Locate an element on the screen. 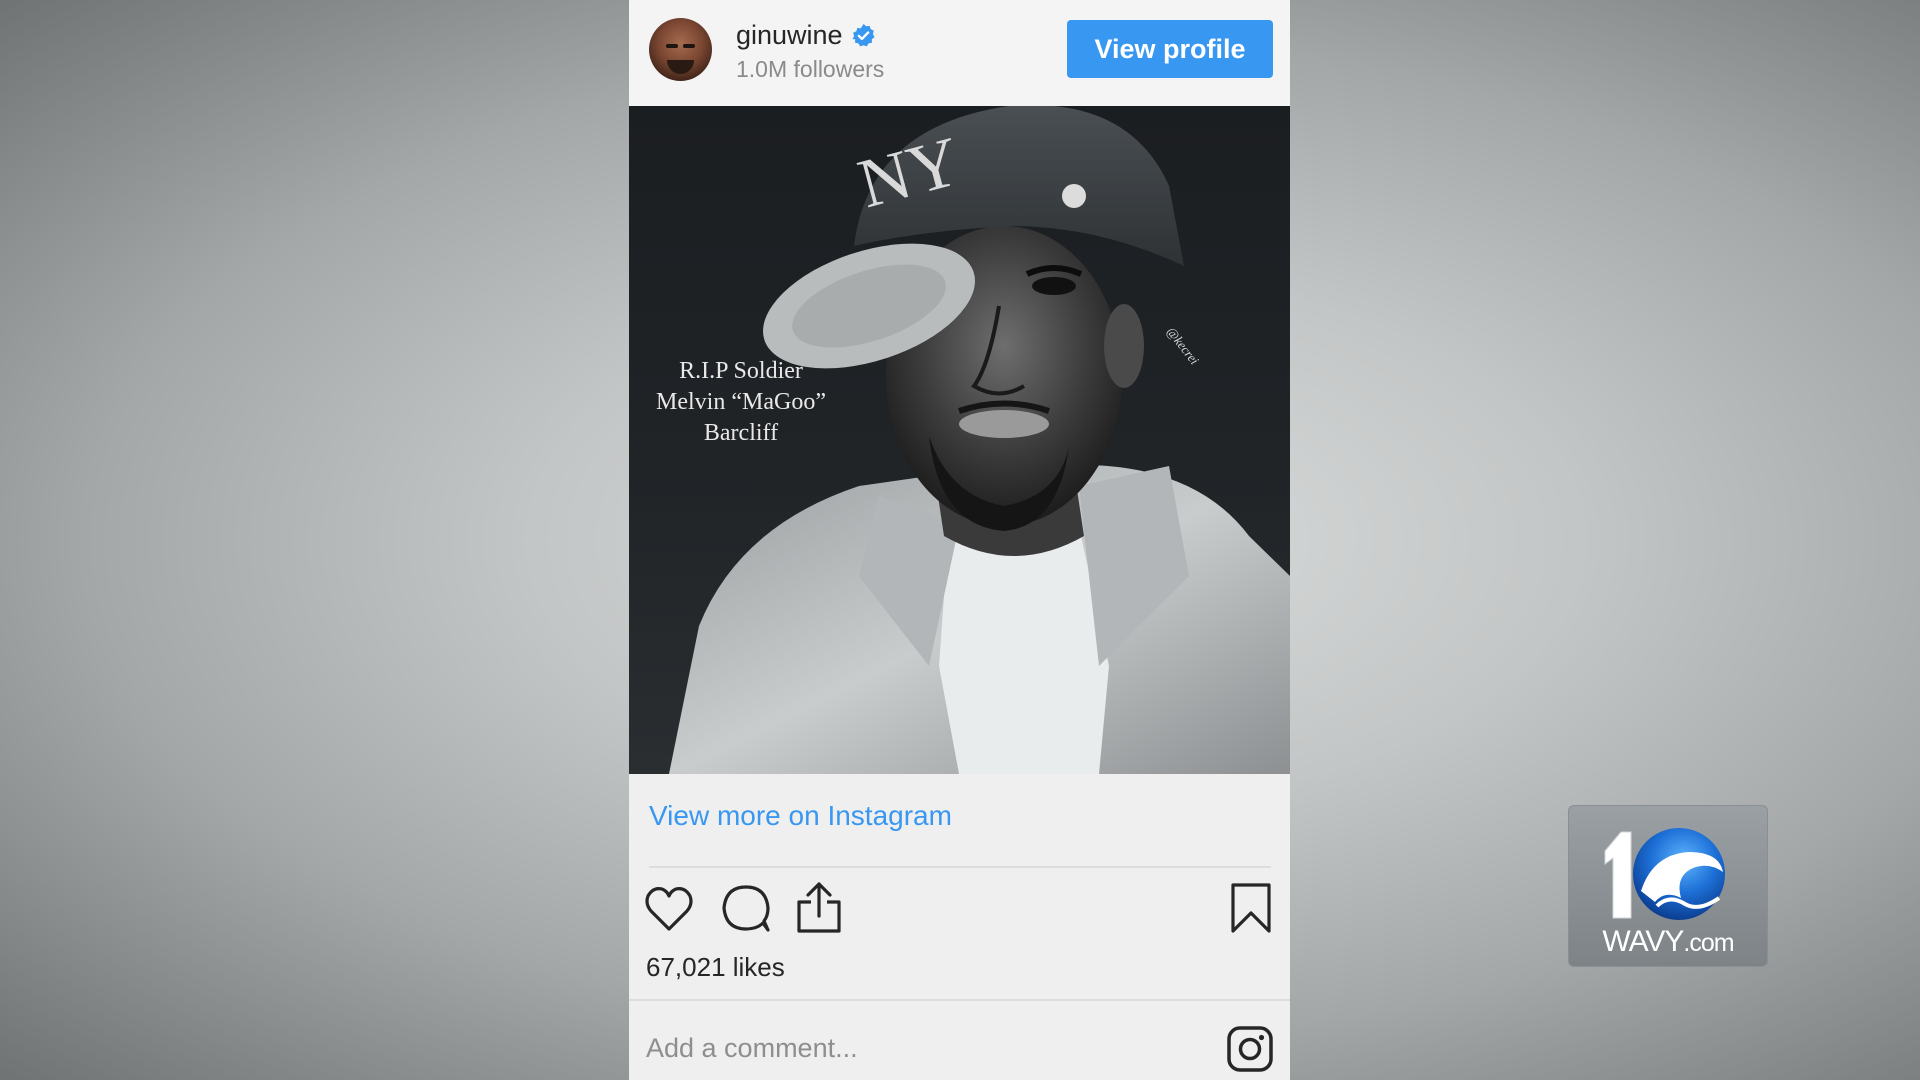 Image resolution: width=1920 pixels, height=1080 pixels. caption-line-2: Melvin “MaGoo” is located at coordinates (741, 402).